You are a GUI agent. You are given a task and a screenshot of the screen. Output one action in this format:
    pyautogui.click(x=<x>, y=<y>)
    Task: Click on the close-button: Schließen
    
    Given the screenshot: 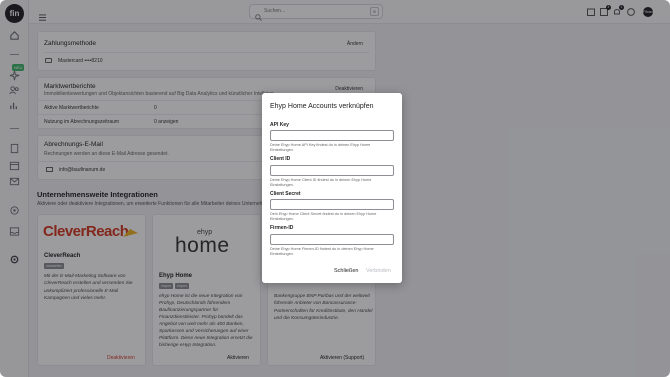 What is the action you would take?
    pyautogui.click(x=346, y=271)
    